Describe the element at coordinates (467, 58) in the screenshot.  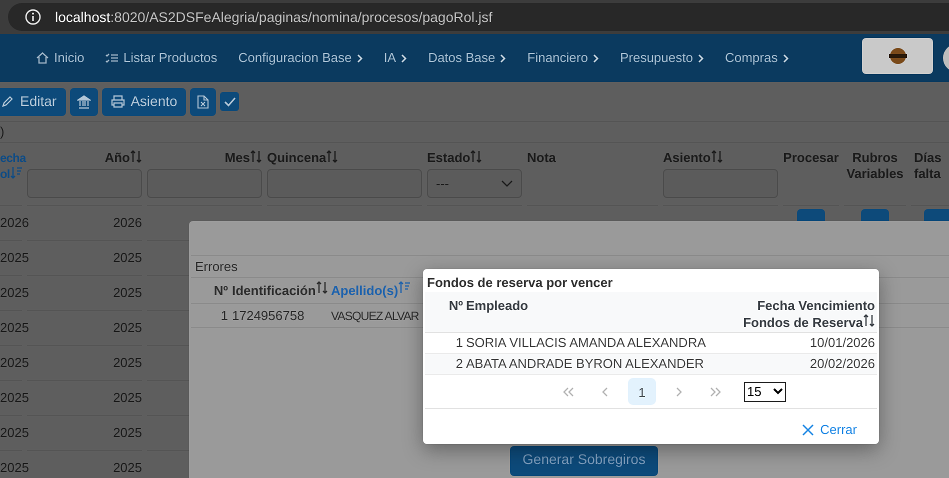
I see `nav-link: Datos Base` at that location.